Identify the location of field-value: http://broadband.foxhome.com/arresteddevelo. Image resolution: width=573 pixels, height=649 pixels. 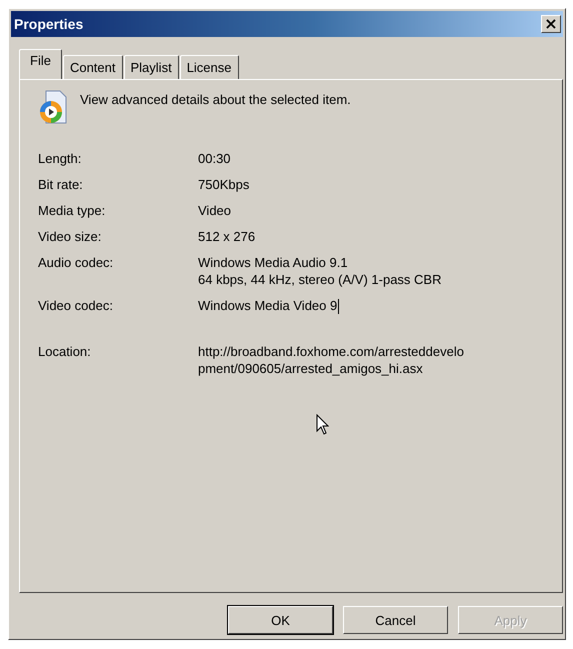
(331, 351).